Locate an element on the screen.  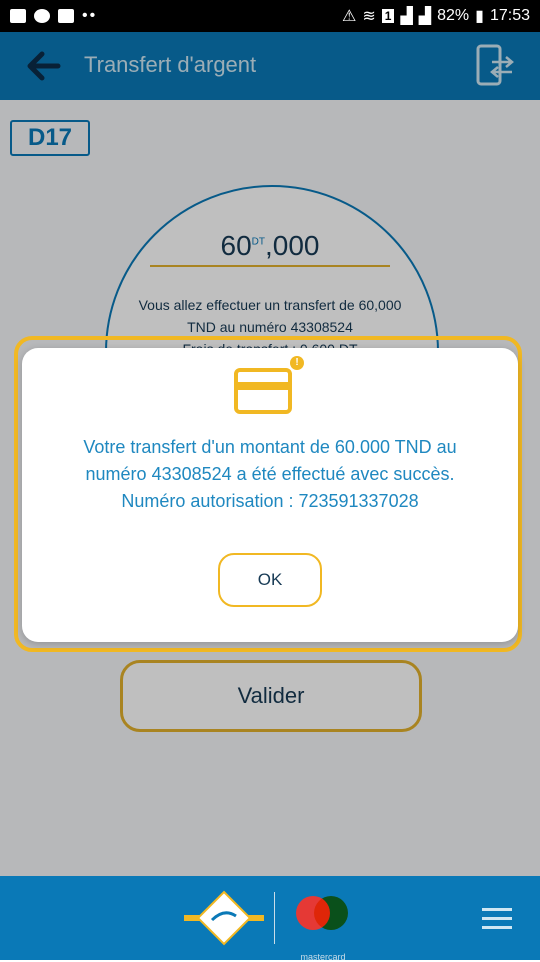
credit-card-icon is located at coordinates (263, 391).